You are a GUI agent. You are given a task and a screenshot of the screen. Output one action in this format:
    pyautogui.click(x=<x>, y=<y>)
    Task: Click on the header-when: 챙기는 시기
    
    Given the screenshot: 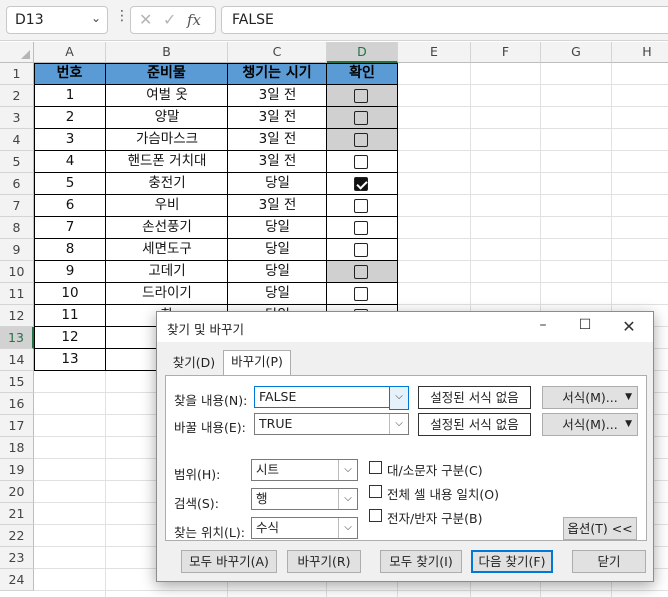 What is the action you would take?
    pyautogui.click(x=277, y=74)
    